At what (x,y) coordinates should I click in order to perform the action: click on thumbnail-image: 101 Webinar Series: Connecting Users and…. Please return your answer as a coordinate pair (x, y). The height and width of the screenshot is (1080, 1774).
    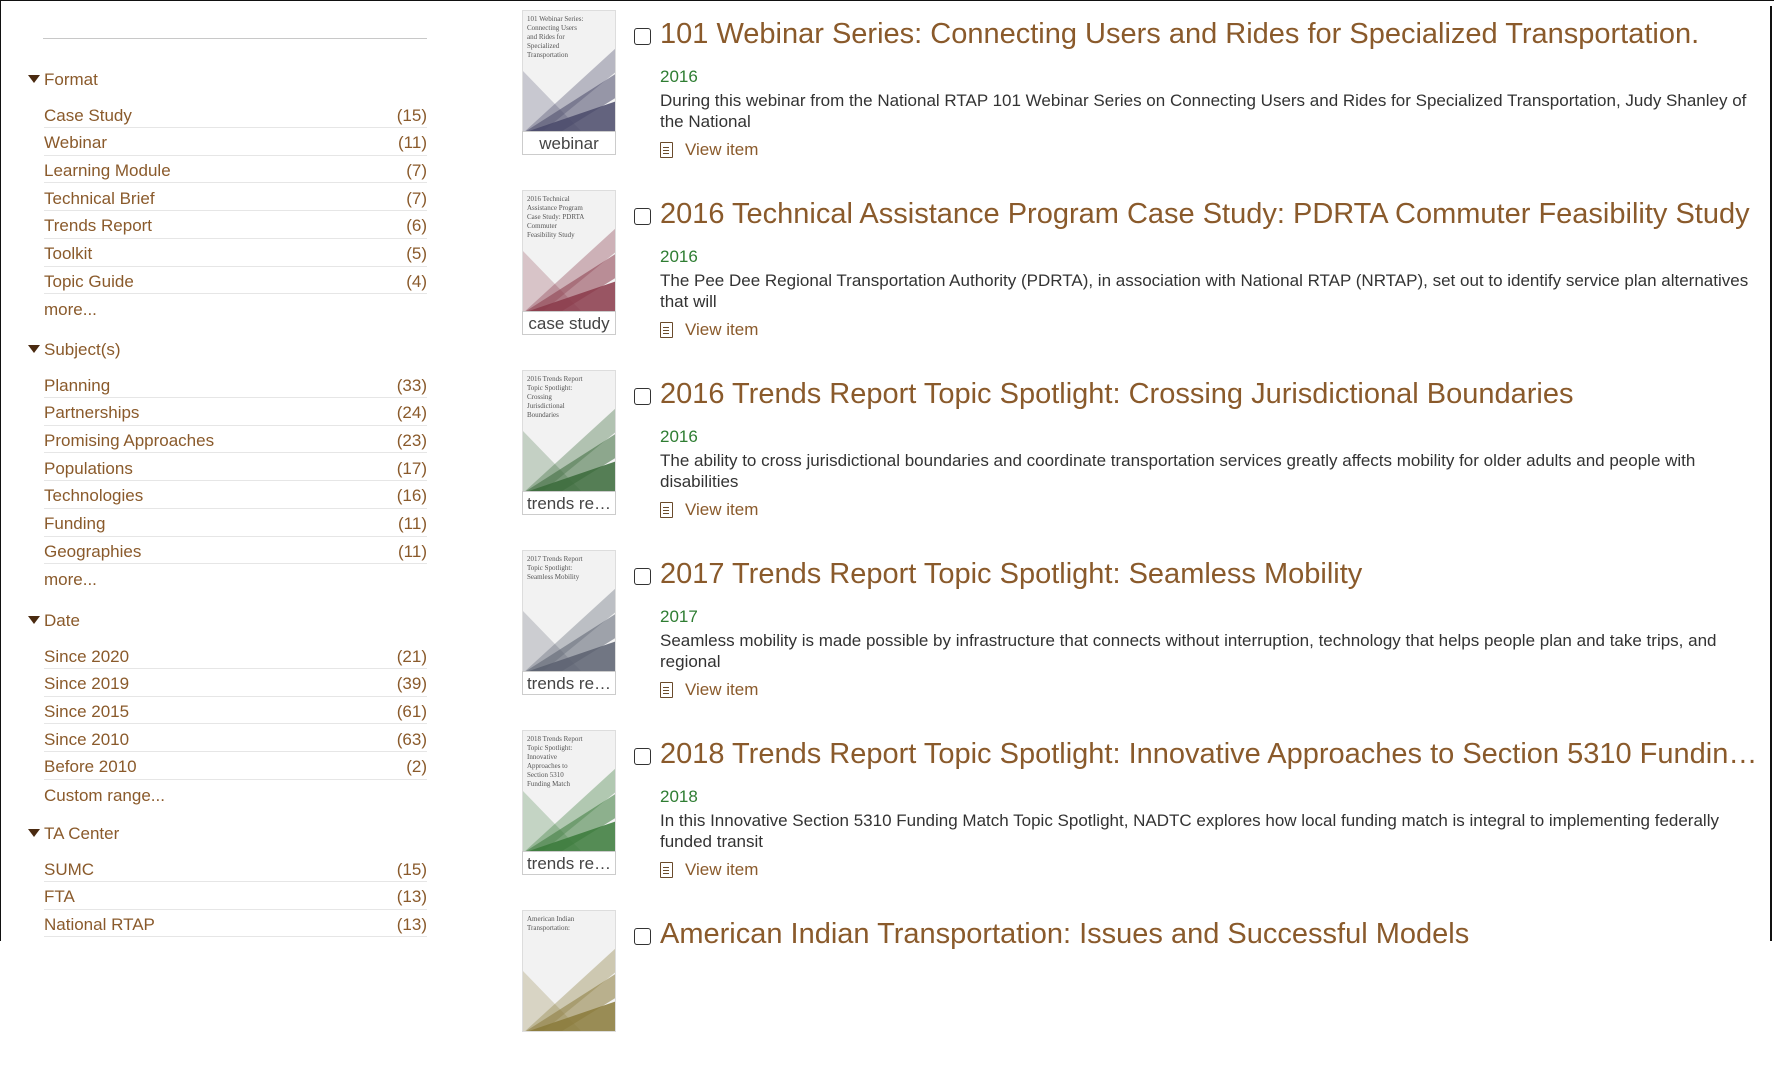
    Looking at the image, I should click on (569, 71).